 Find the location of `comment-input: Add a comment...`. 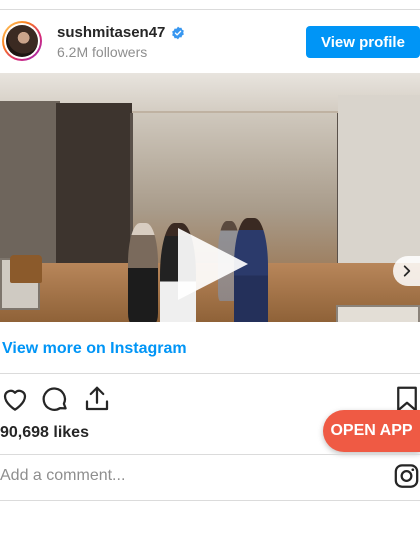

comment-input: Add a comment... is located at coordinates (62, 476).